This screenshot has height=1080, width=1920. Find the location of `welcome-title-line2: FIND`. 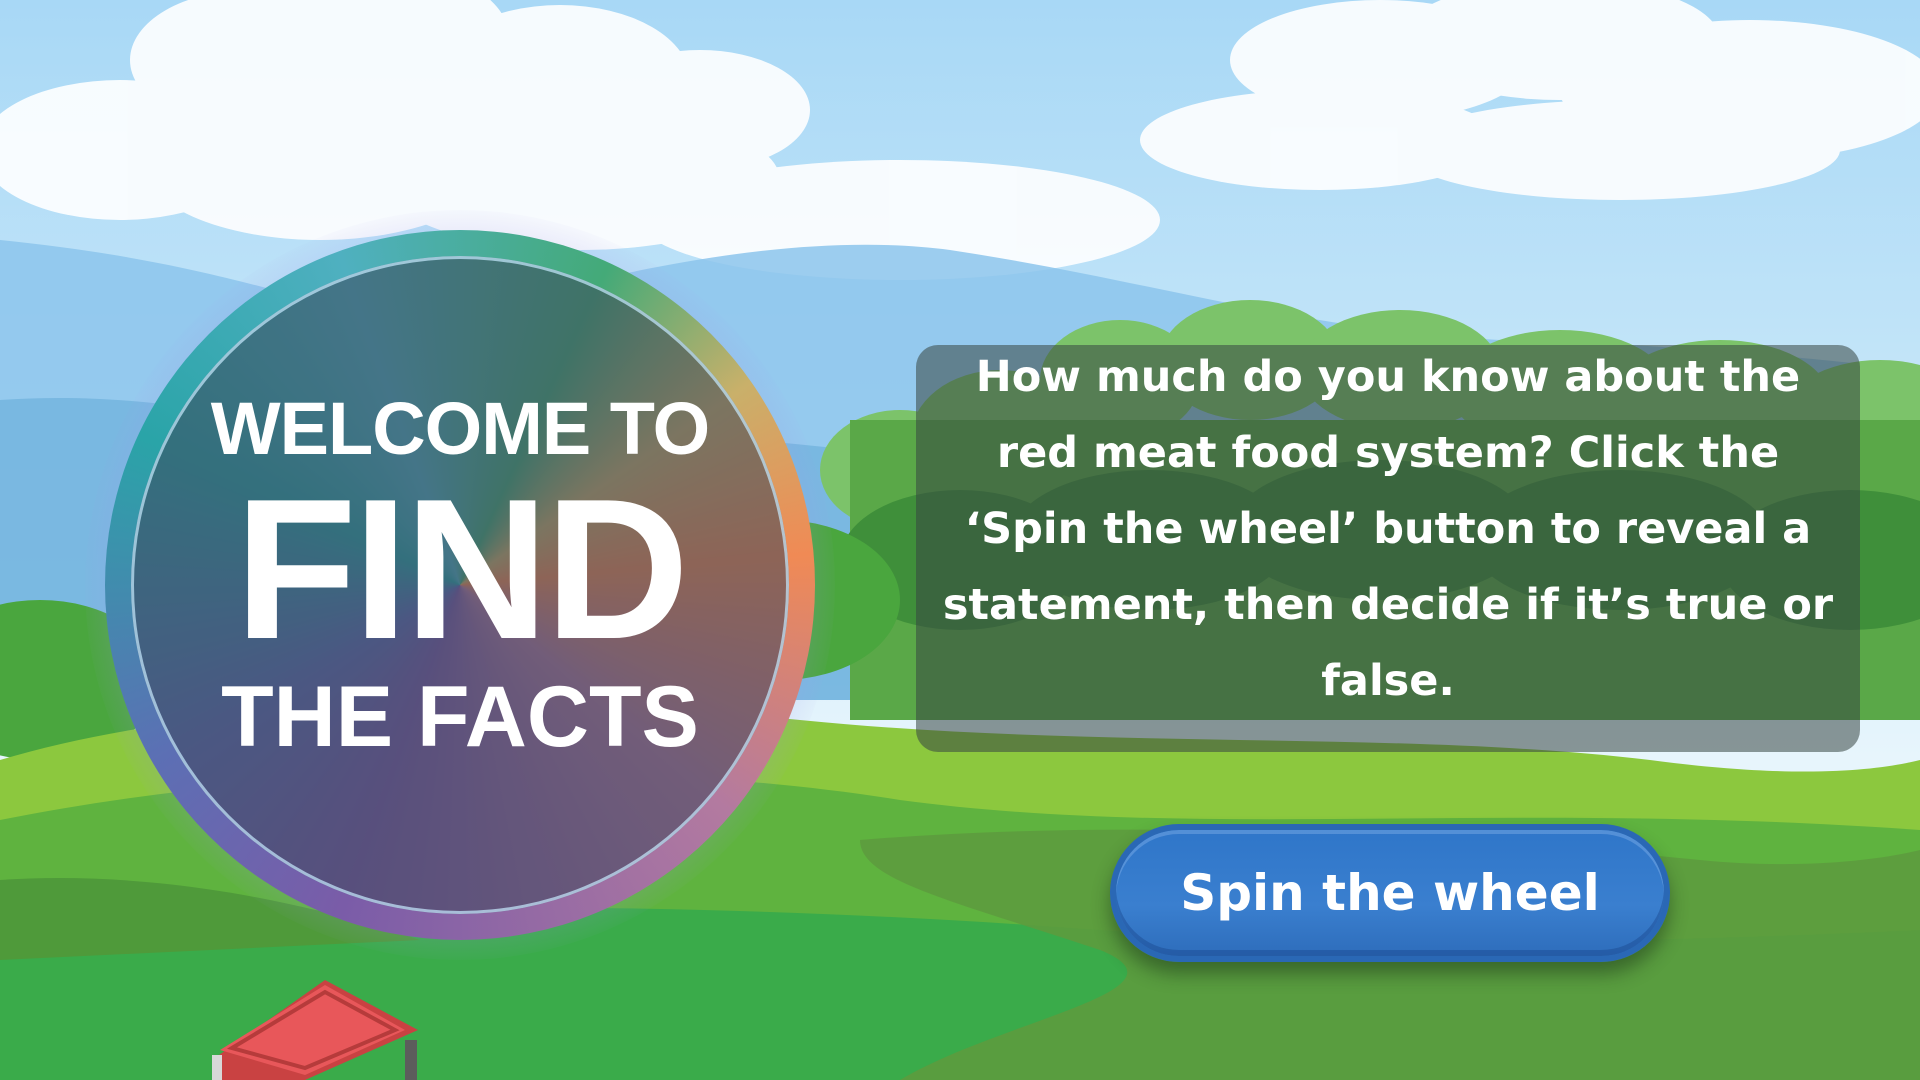

welcome-title-line2: FIND is located at coordinates (462, 569).